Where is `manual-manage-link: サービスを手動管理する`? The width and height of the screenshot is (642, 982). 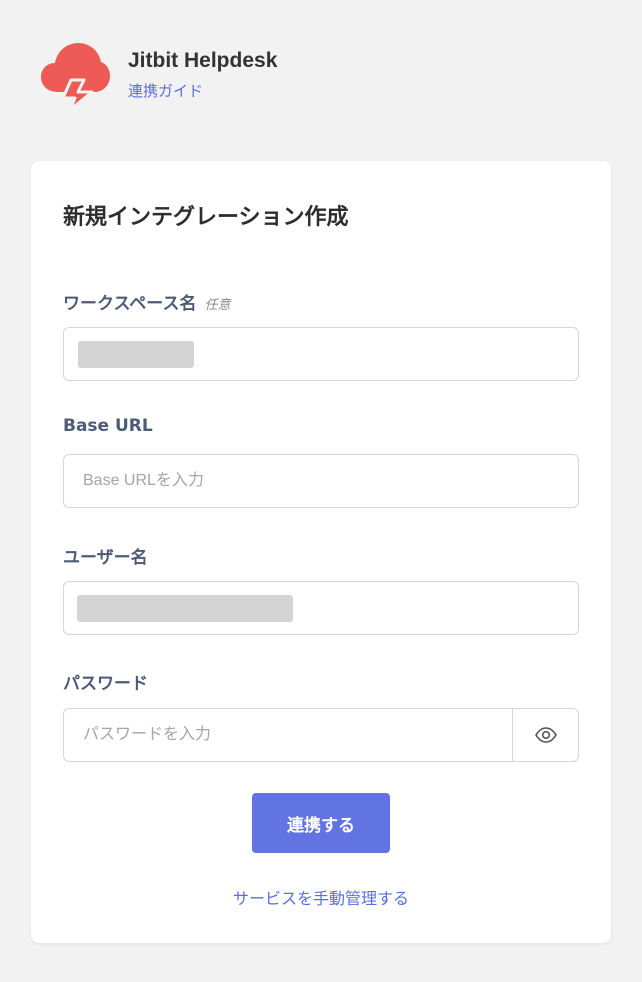
manual-manage-link: サービスを手動管理する is located at coordinates (321, 897).